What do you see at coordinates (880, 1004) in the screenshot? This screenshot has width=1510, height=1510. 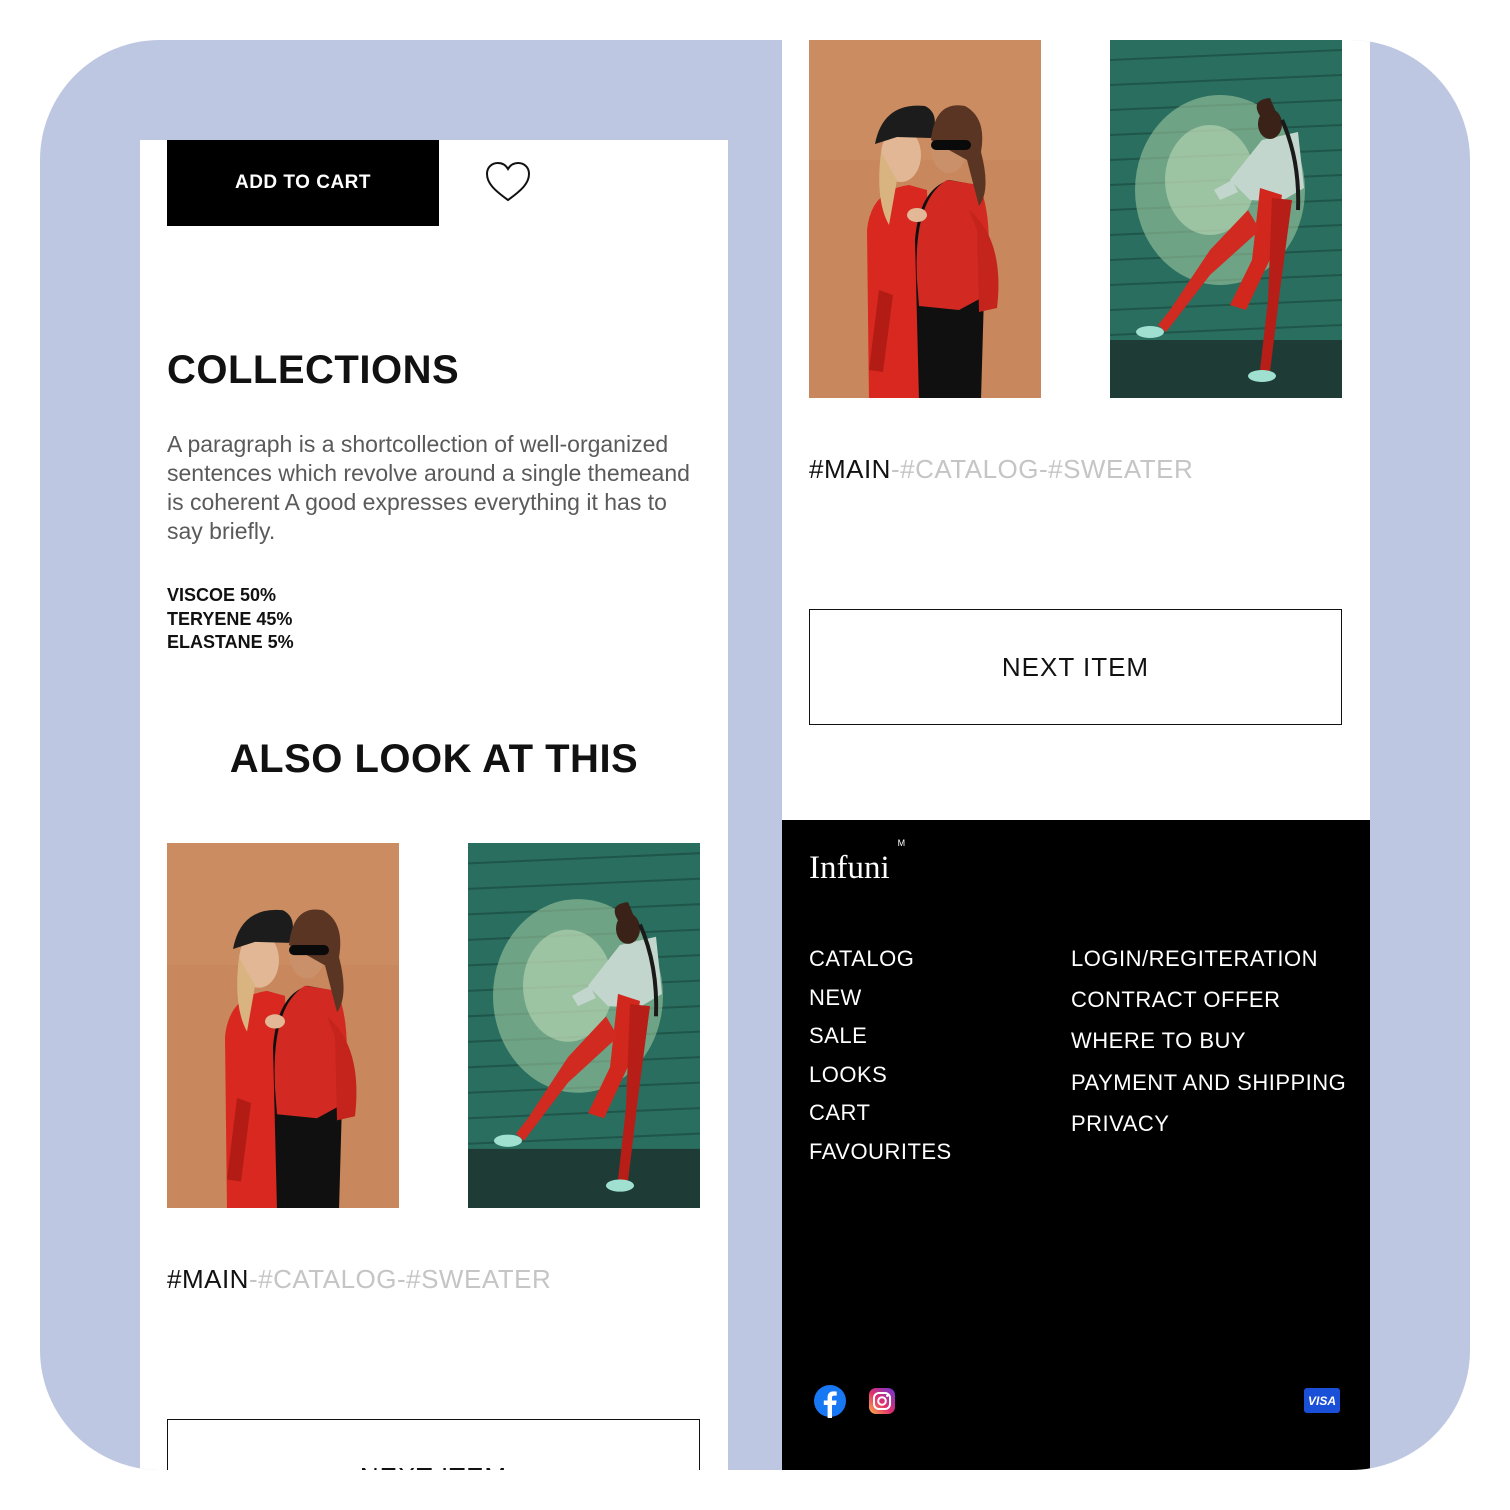 I see `footer-link-new: NEW` at bounding box center [880, 1004].